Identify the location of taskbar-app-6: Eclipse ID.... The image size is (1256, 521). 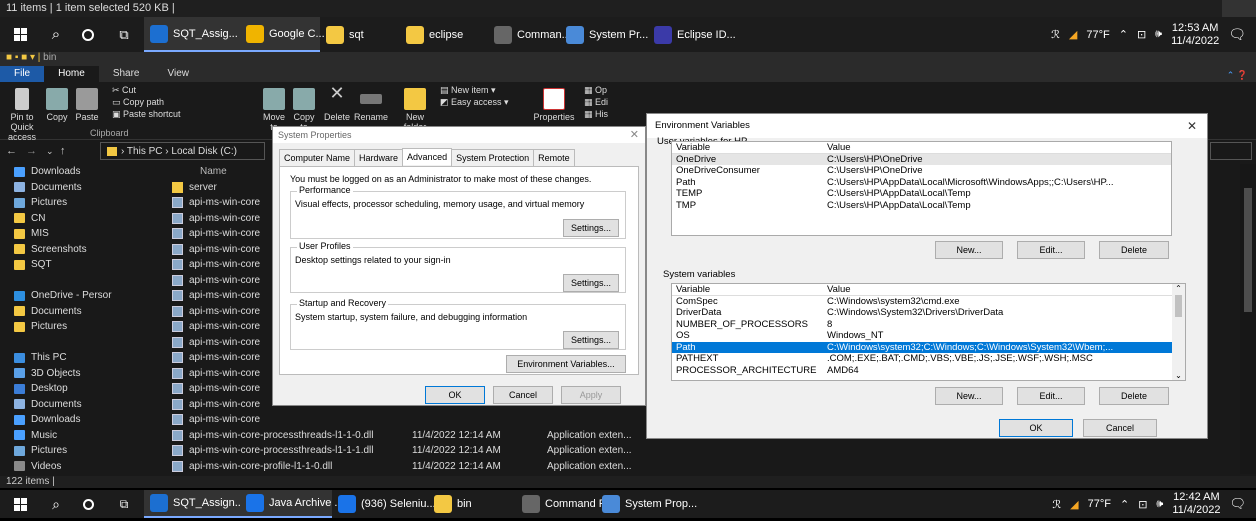
(692, 34).